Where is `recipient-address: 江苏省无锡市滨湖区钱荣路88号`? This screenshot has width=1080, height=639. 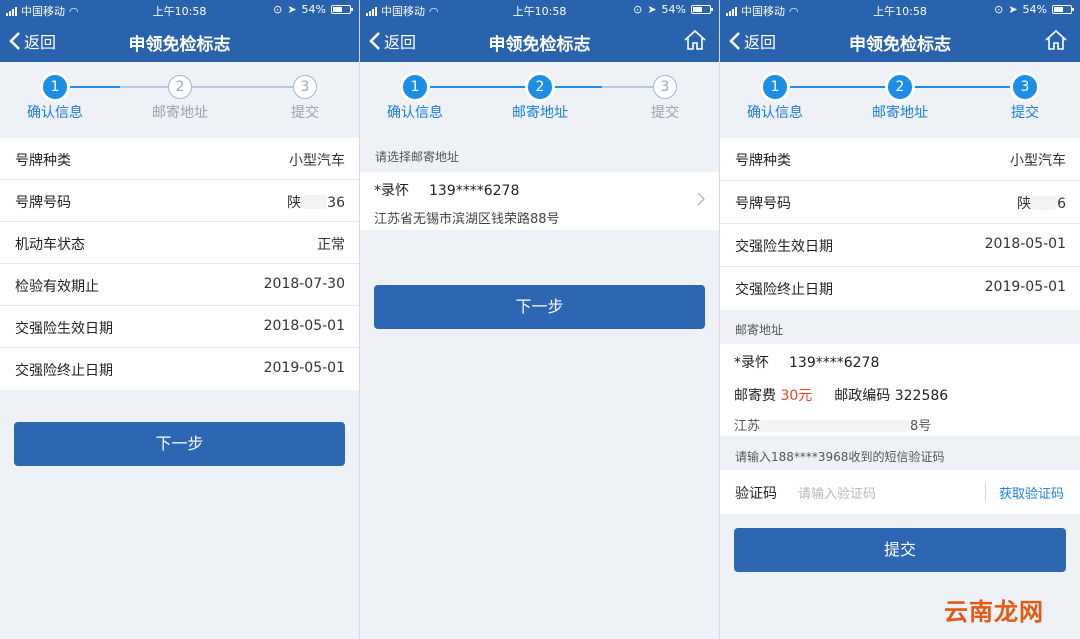 recipient-address: 江苏省无锡市滨湖区钱荣路88号 is located at coordinates (467, 219).